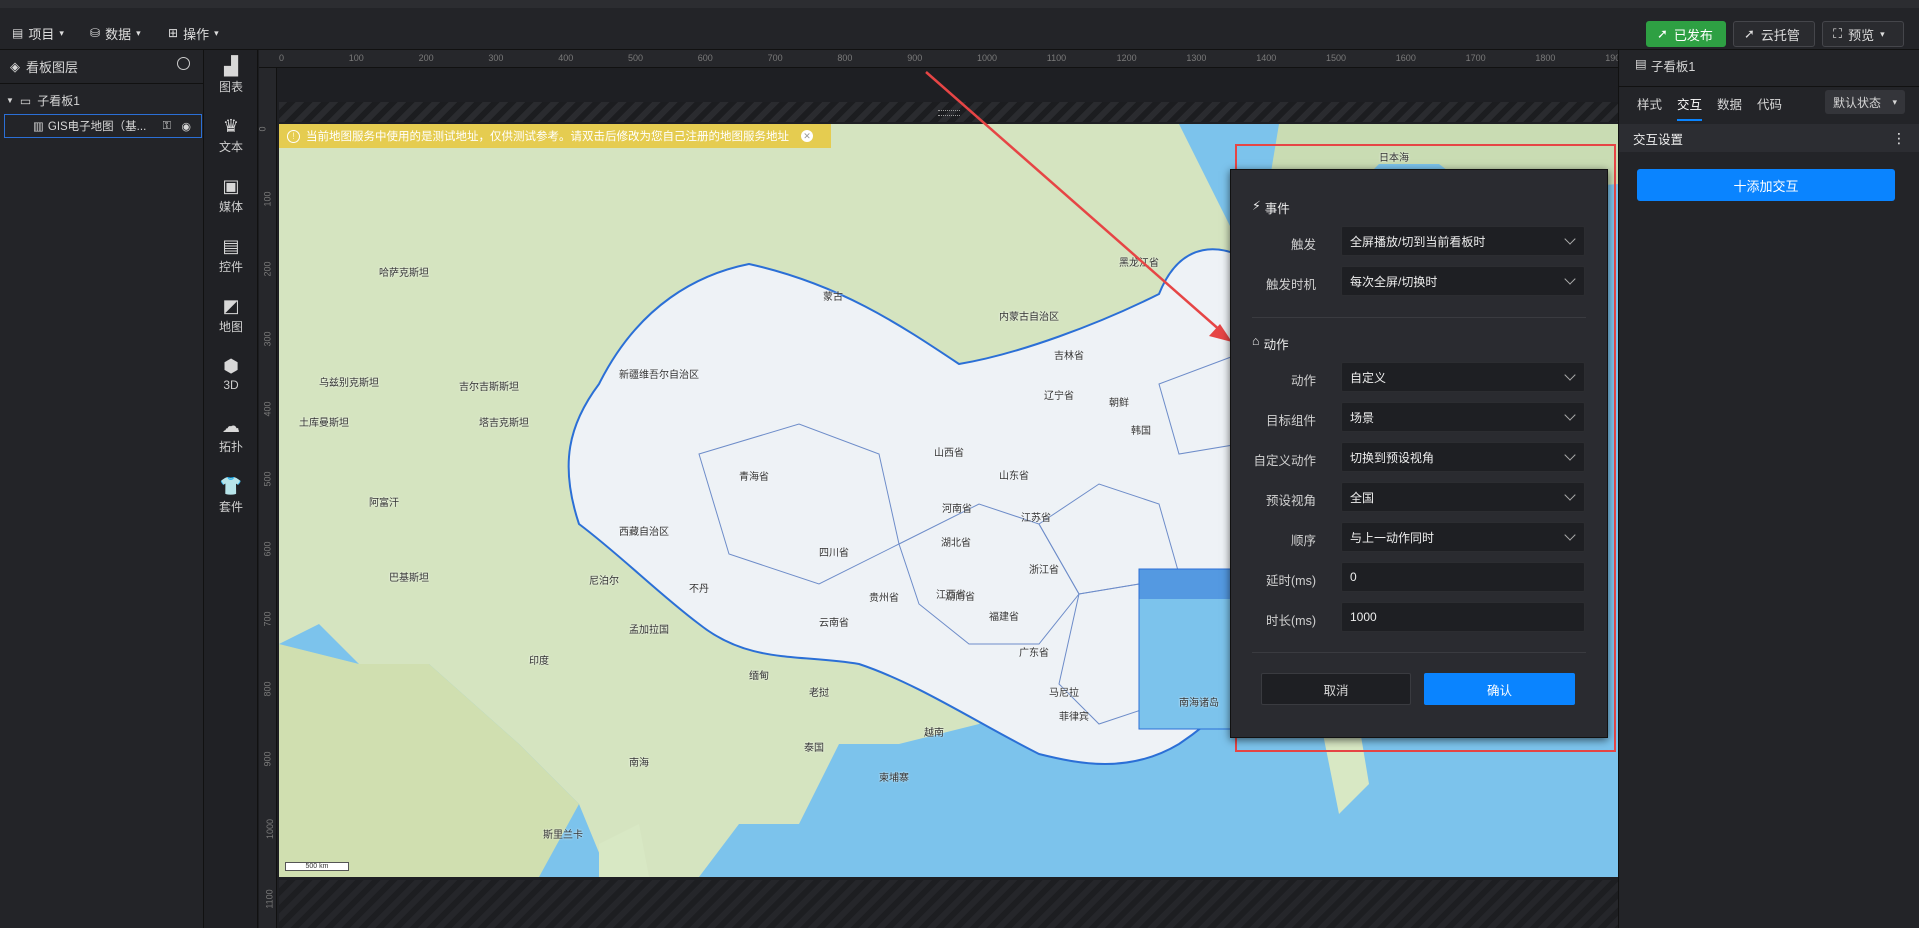 This screenshot has width=1919, height=928. Describe the element at coordinates (231, 135) in the screenshot. I see `toolbox-text: ♛ 文本` at that location.